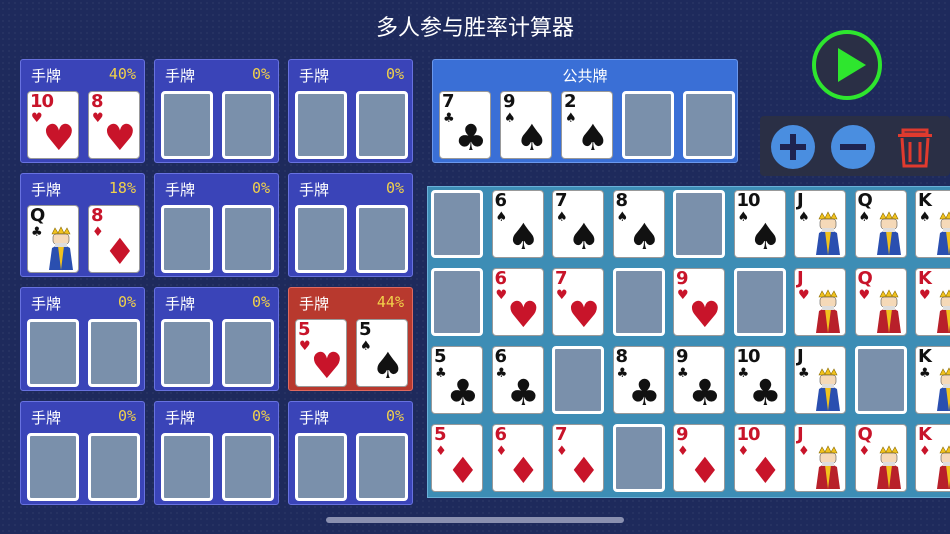  I want to click on playing-card: J ♦, so click(820, 458).